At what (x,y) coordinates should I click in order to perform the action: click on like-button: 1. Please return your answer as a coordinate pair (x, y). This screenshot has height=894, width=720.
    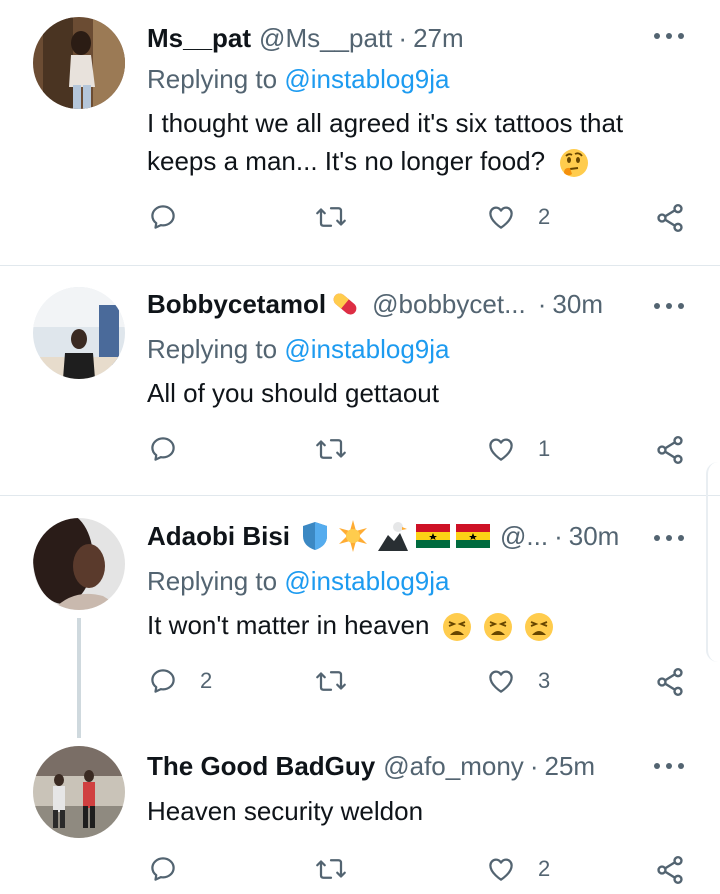
    Looking at the image, I should click on (518, 449).